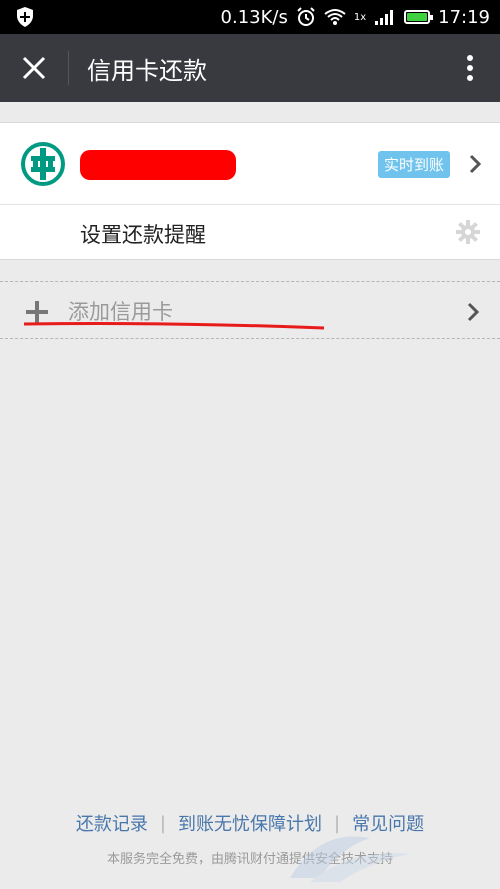 The image size is (500, 889). I want to click on add-credit-card-row: 添加信用卡, so click(250, 310).